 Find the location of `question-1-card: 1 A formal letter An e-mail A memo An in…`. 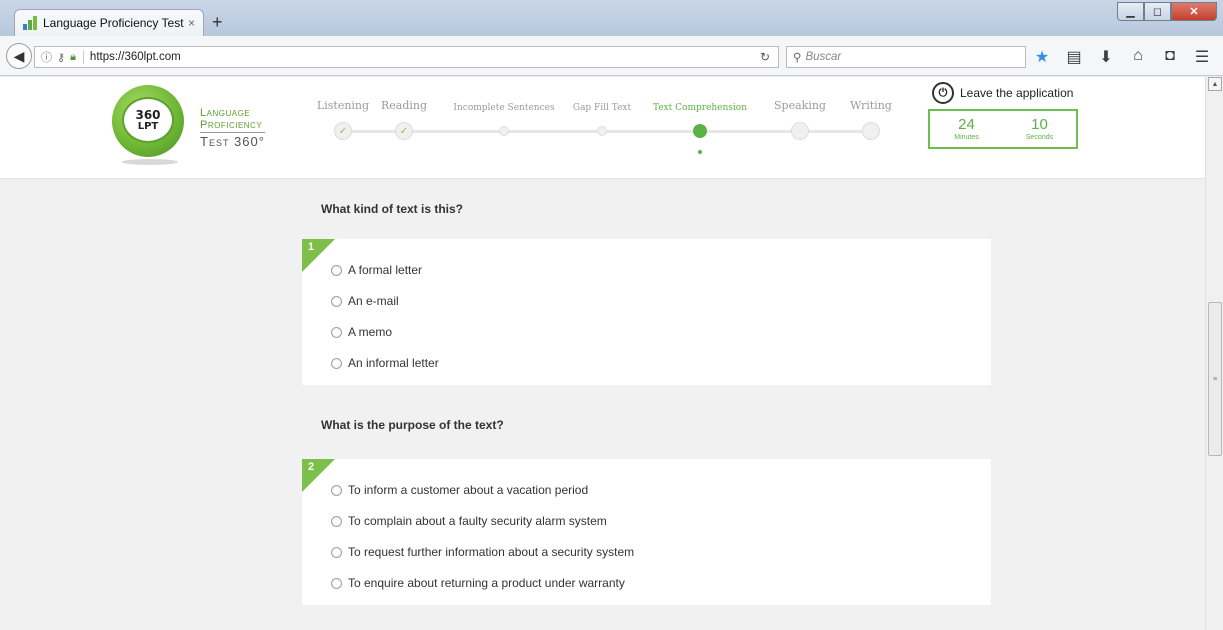

question-1-card: 1 A formal letter An e-mail A memo An in… is located at coordinates (646, 312).